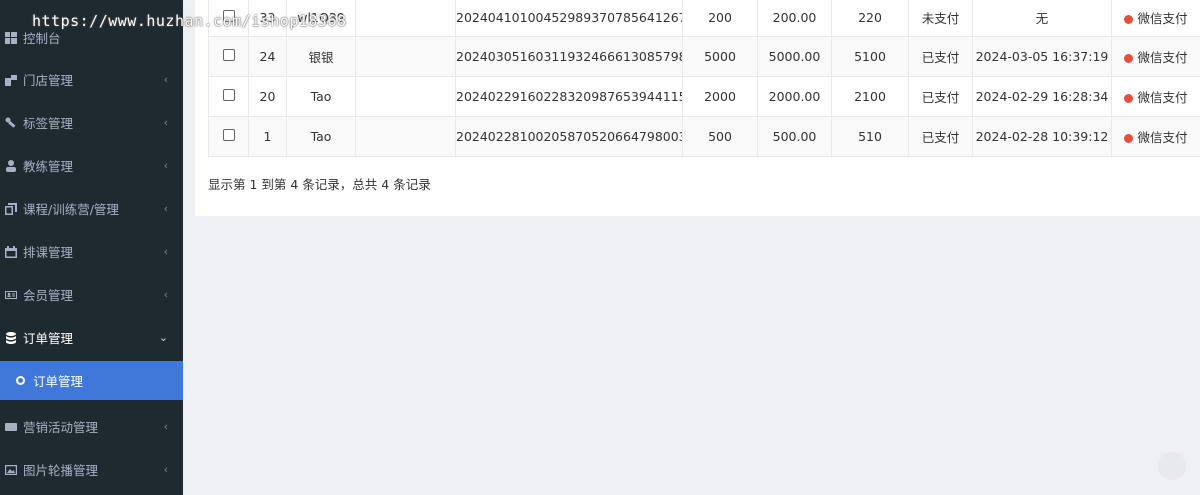  What do you see at coordinates (1042, 18) in the screenshot?
I see `order-paid-time: 无` at bounding box center [1042, 18].